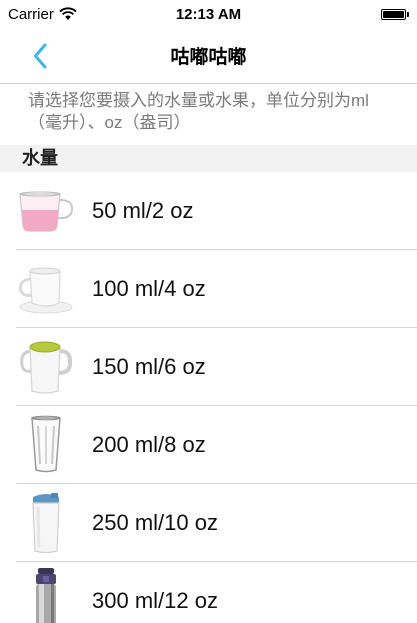  What do you see at coordinates (155, 522) in the screenshot?
I see `item-label: 250 ml/10 oz` at bounding box center [155, 522].